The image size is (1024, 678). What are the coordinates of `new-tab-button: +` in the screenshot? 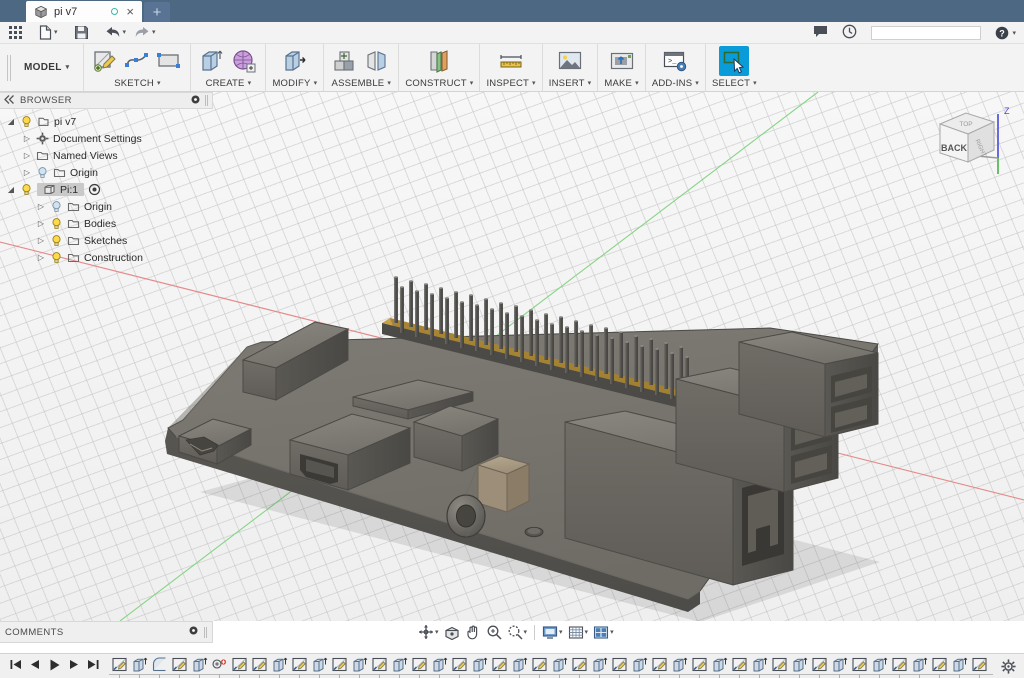 It's located at (157, 12).